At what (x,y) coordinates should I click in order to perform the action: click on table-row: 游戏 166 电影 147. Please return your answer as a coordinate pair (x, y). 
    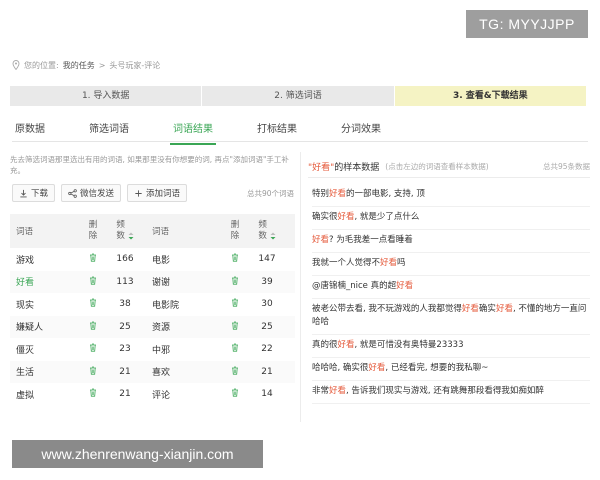
    Looking at the image, I should click on (152, 259).